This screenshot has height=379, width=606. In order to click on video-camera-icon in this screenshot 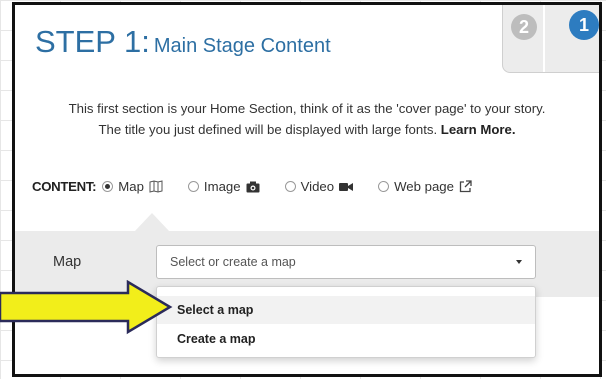, I will do `click(346, 187)`.